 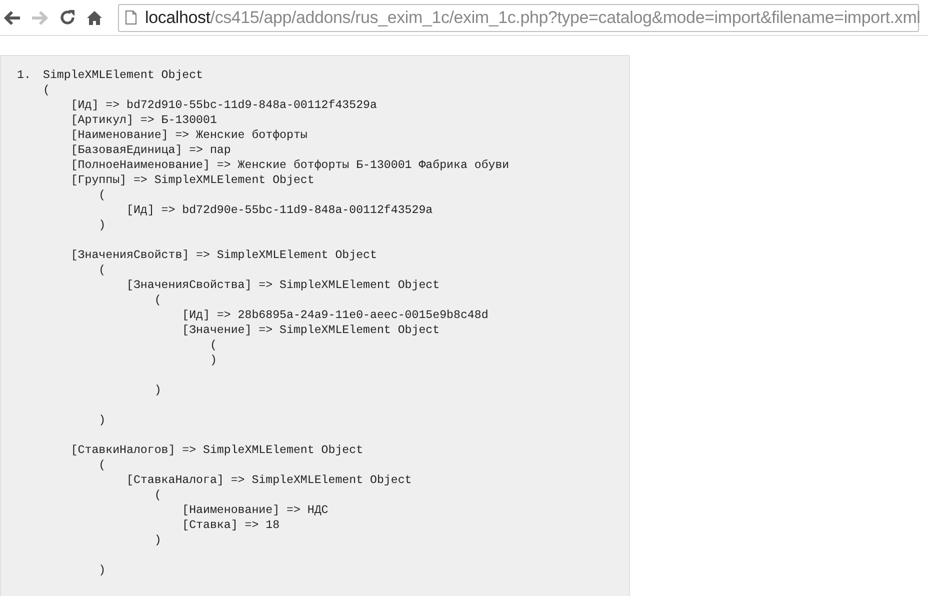 I want to click on url-text: localhost/cs415/app/addons/rus_exim_1c/exim_1c.php?type=catalog&mode=import&filename=import.xml, so click(x=532, y=17).